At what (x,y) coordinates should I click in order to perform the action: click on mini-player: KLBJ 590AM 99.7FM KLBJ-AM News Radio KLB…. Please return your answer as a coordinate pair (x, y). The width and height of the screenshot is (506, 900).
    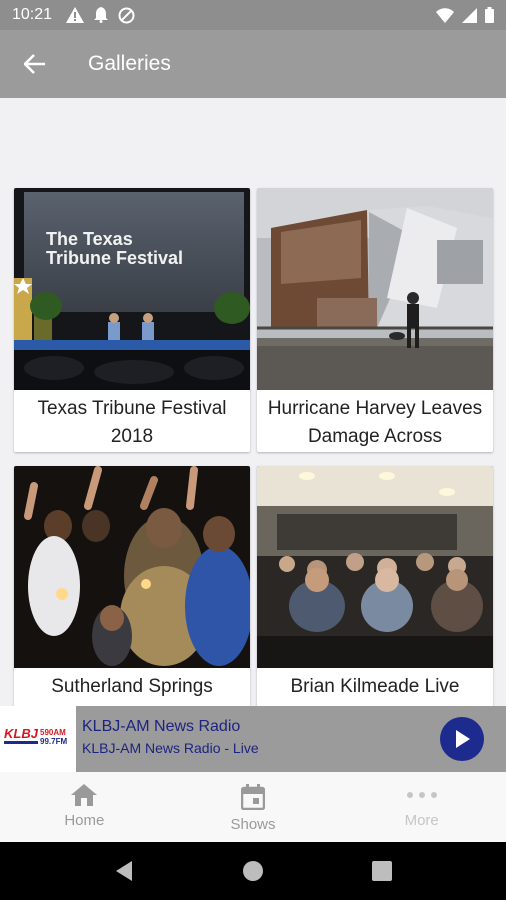
    Looking at the image, I should click on (253, 739).